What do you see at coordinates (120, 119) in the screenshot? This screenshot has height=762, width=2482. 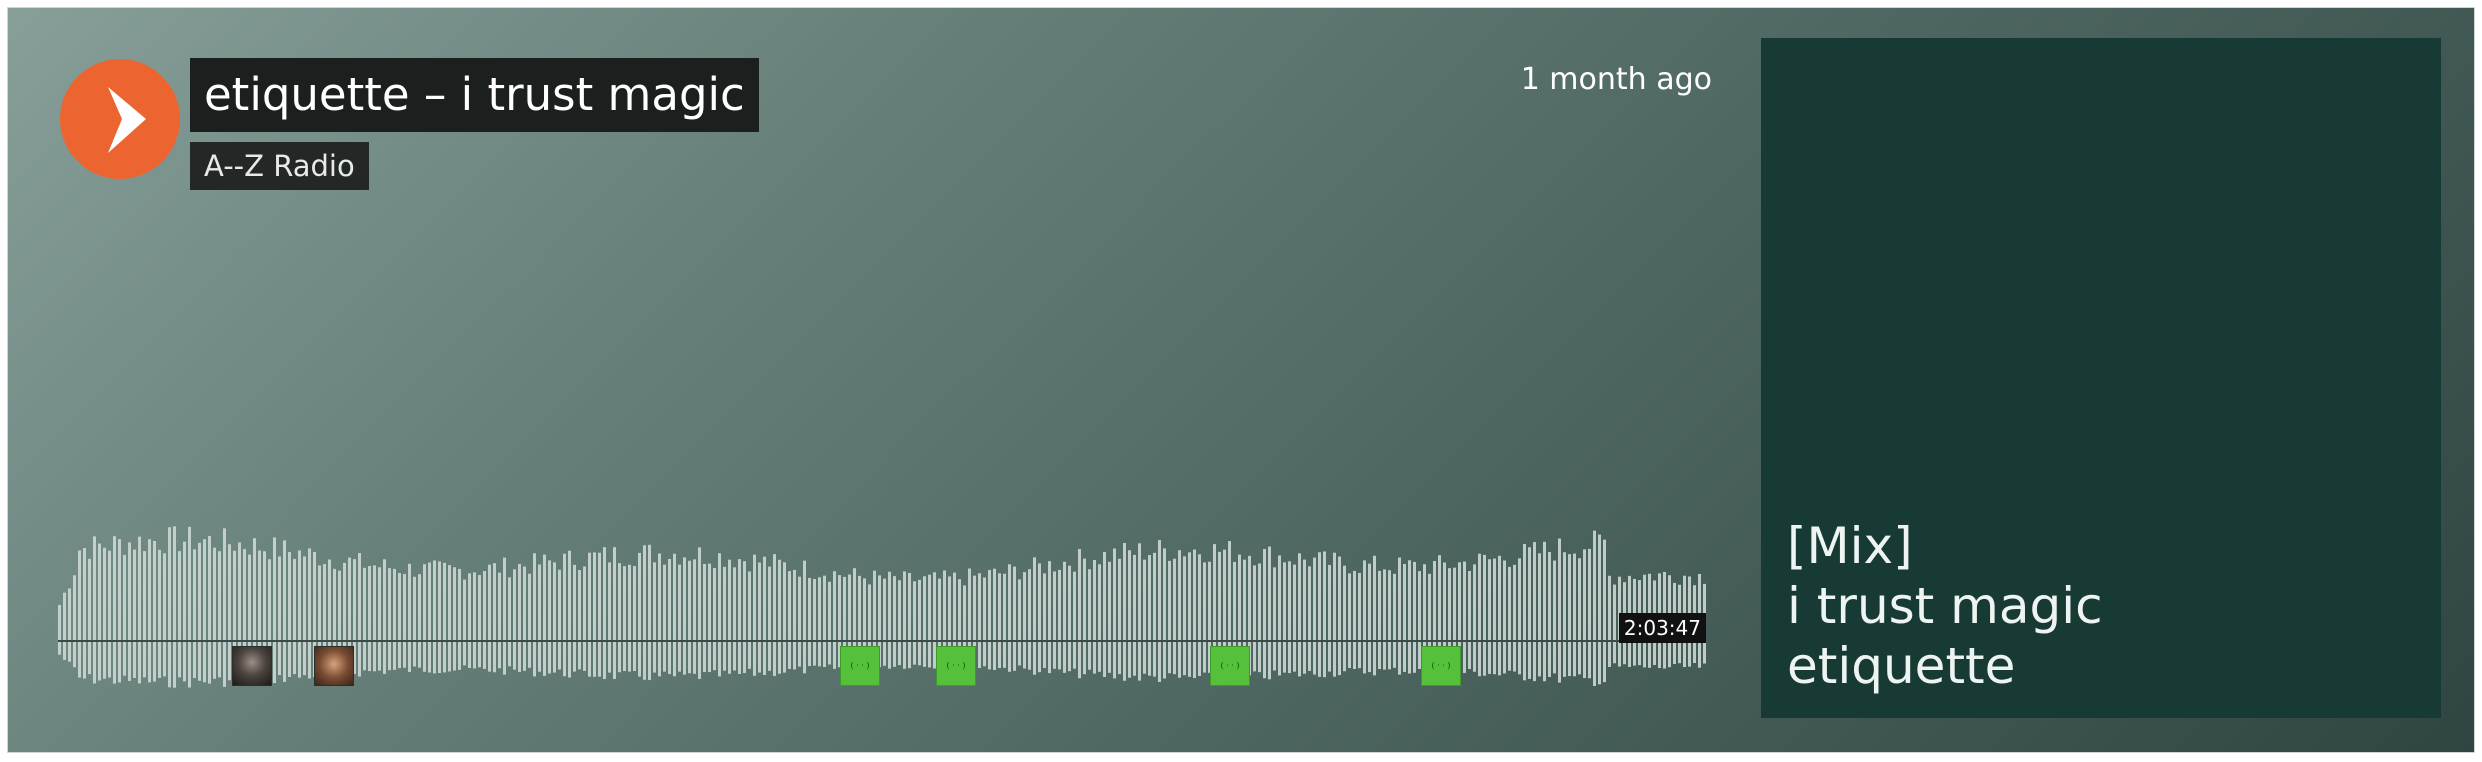 I see `play-button` at bounding box center [120, 119].